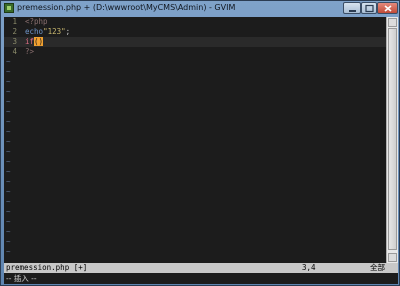  I want to click on close-icon, so click(388, 8).